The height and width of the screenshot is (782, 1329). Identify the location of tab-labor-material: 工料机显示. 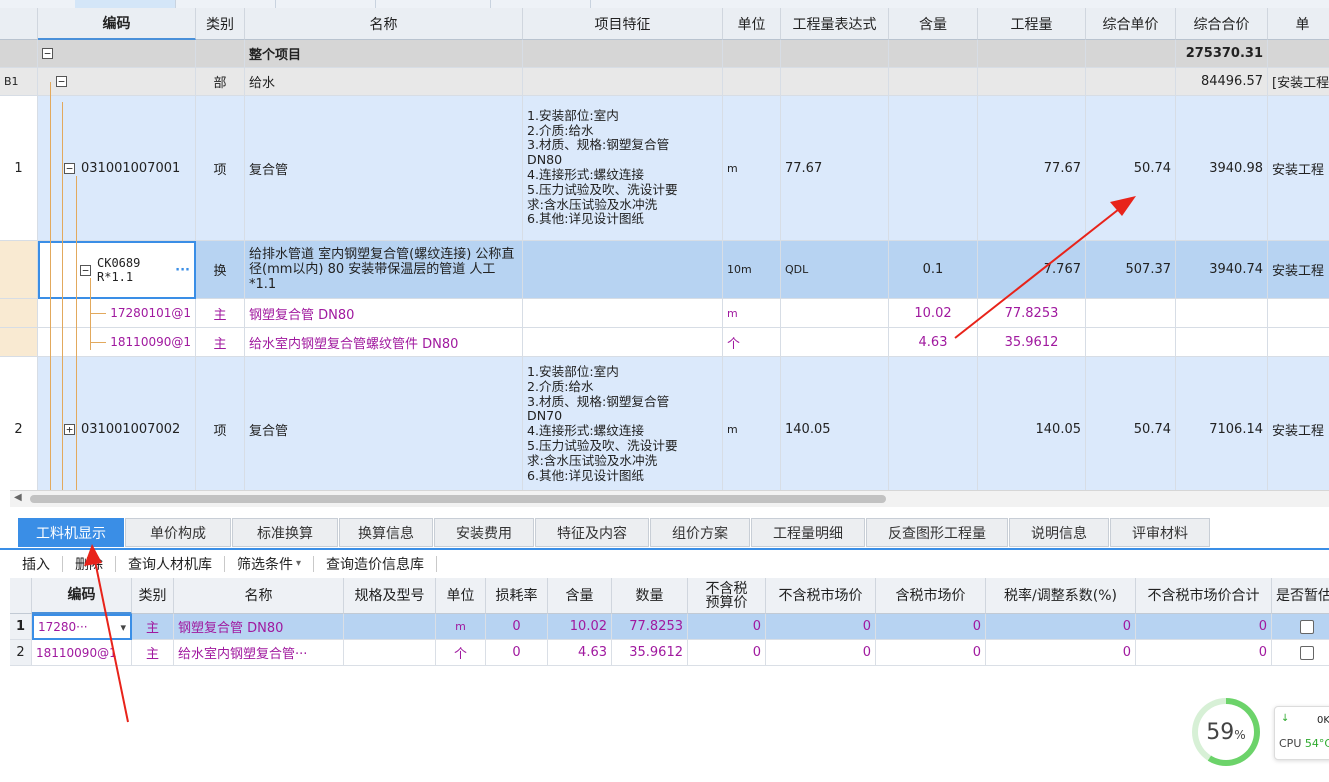
(71, 532).